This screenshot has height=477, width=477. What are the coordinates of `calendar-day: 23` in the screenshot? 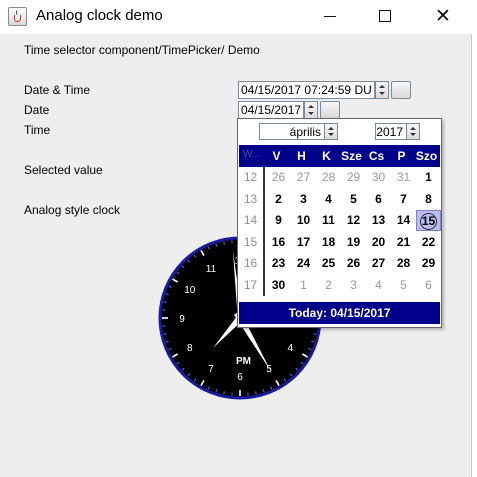 It's located at (278, 263).